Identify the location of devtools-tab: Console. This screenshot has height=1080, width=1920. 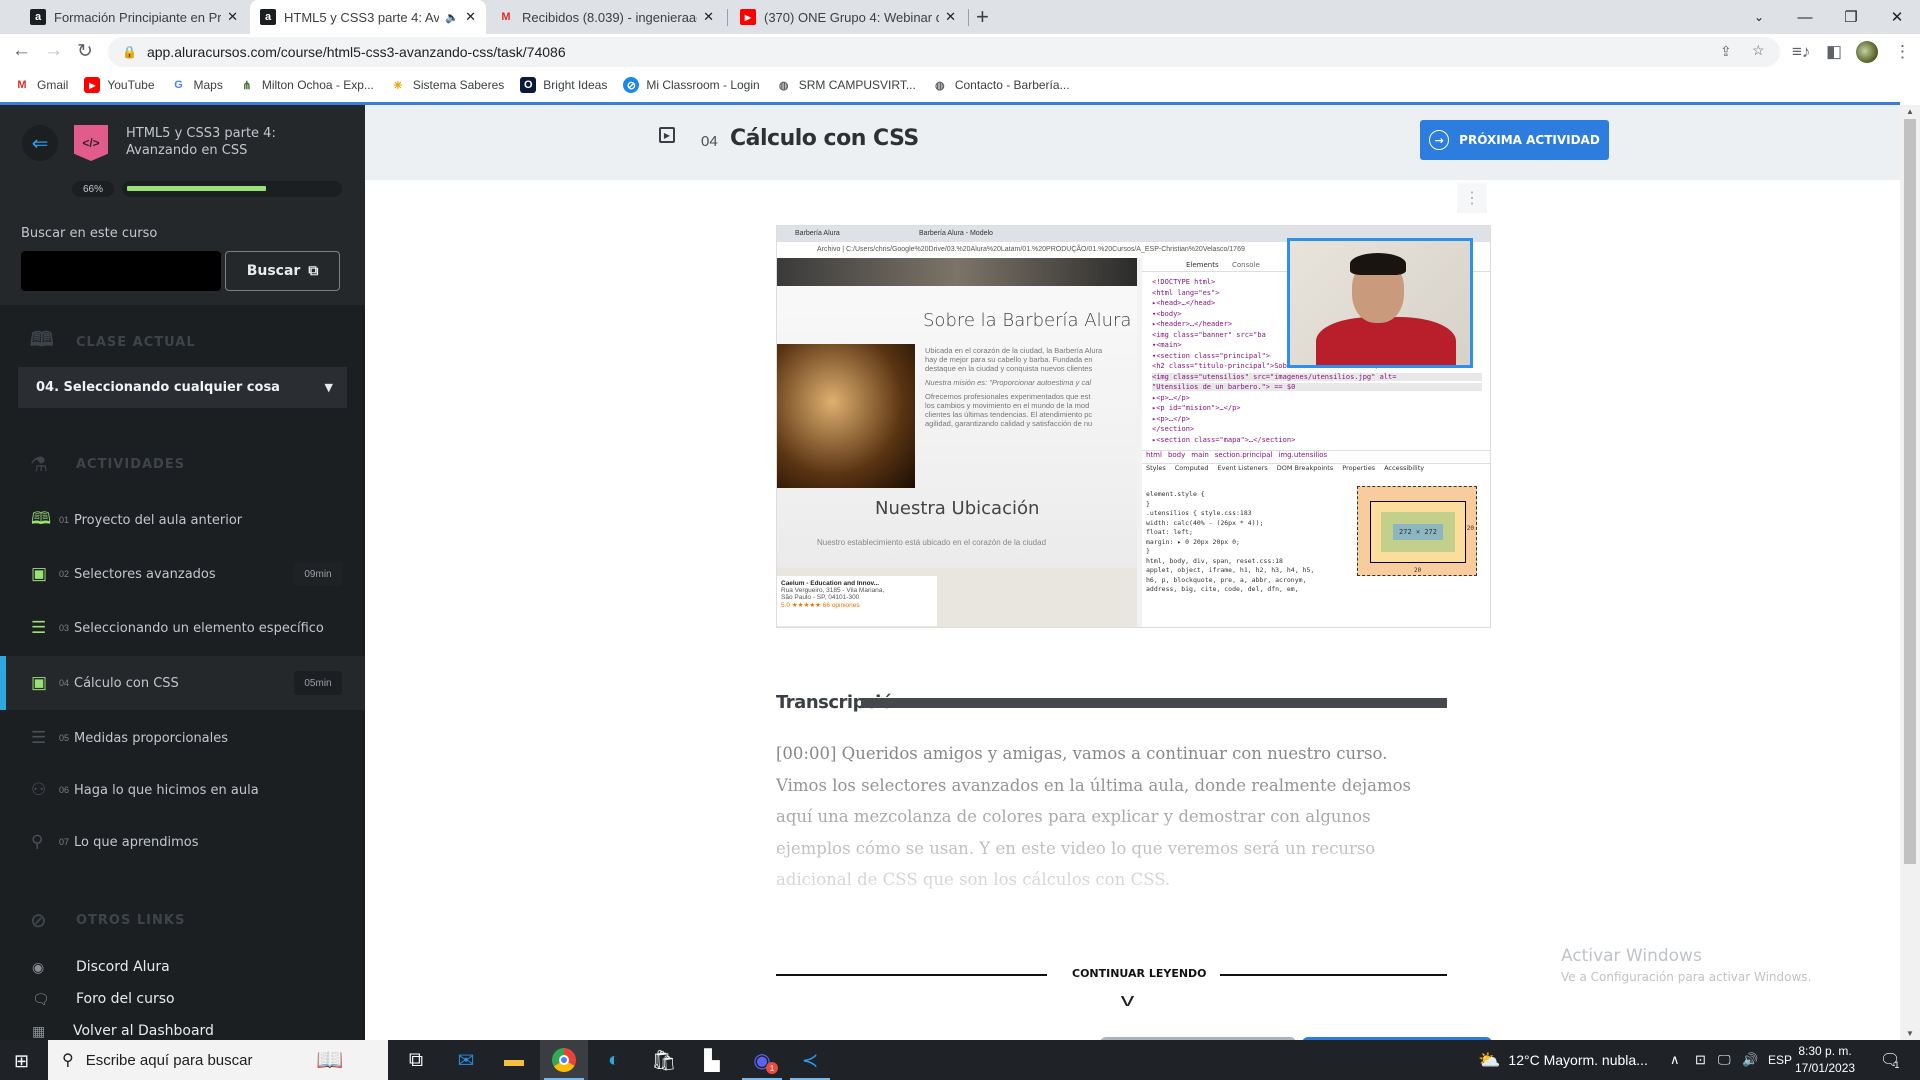
(1246, 265).